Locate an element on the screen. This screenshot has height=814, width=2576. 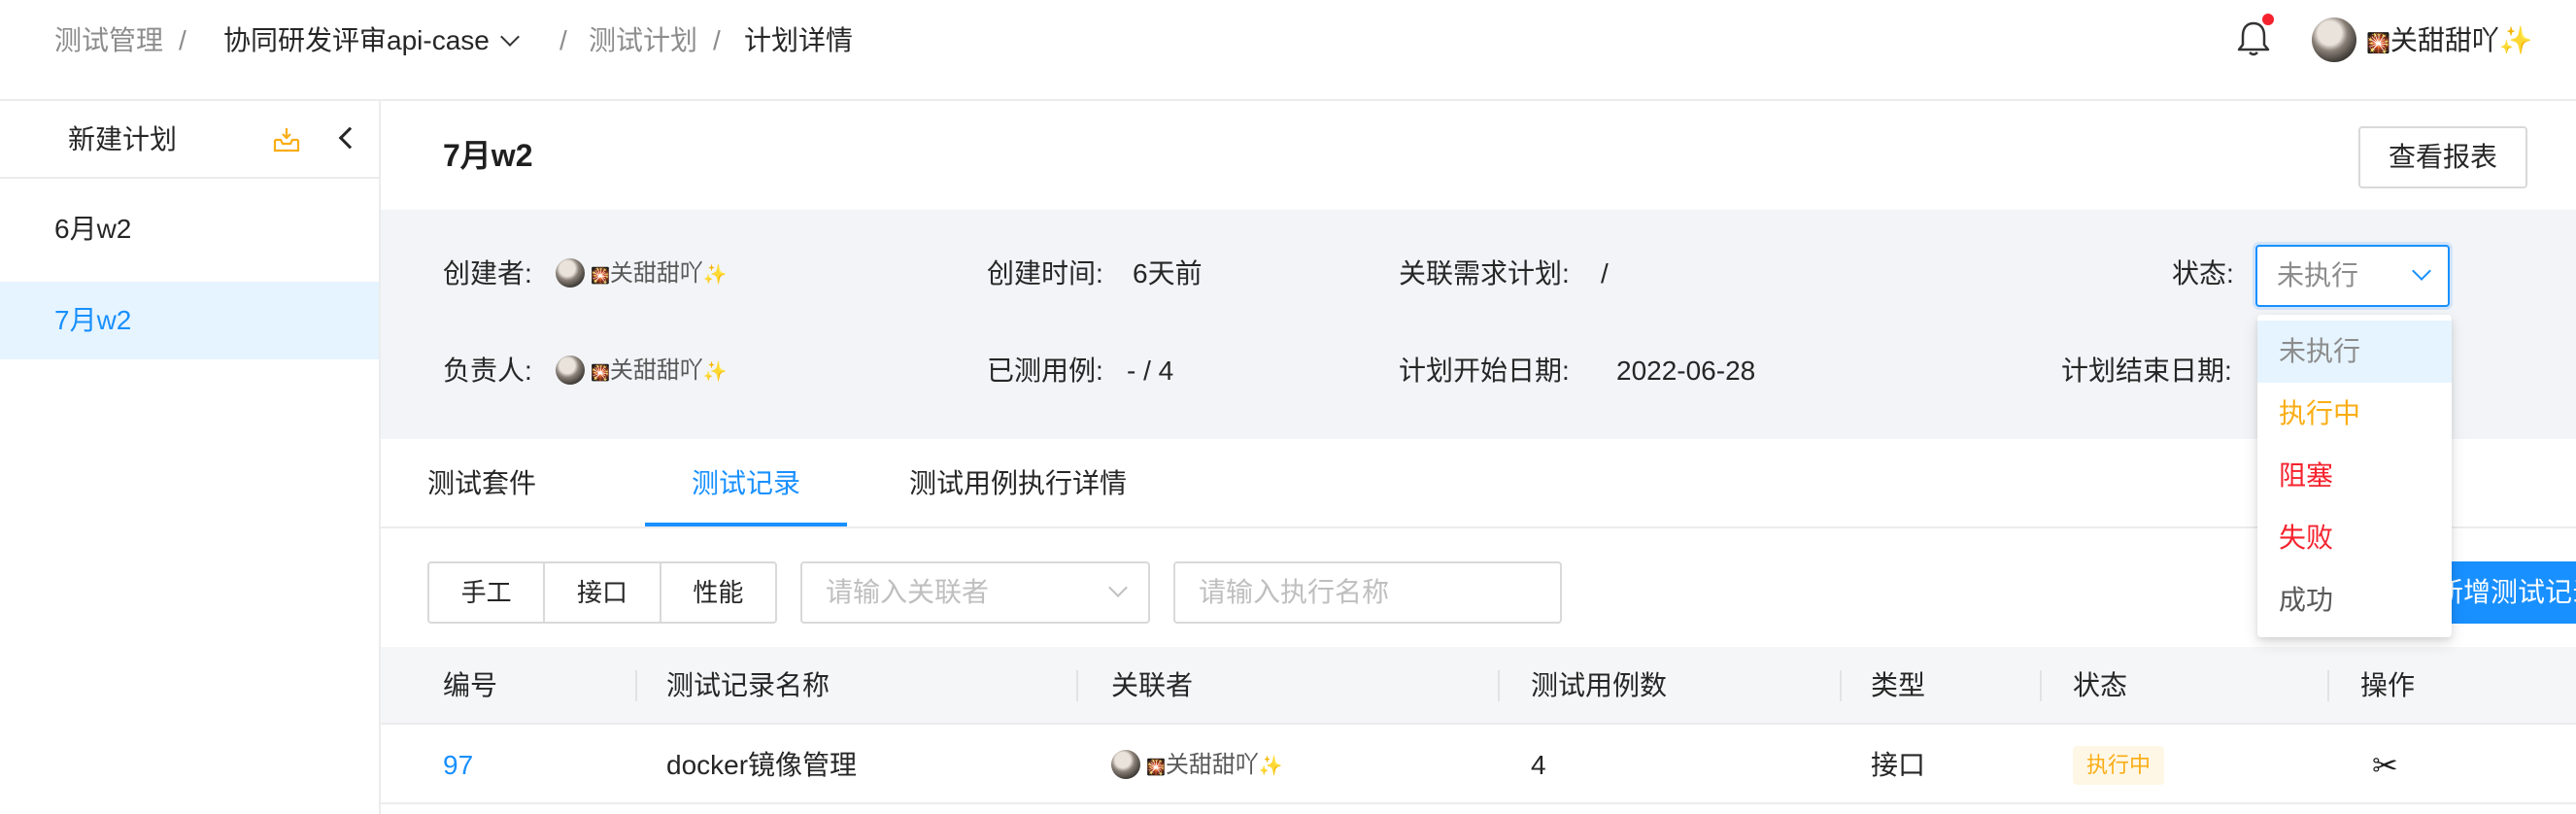
column-header-id: 编号 is located at coordinates (470, 685).